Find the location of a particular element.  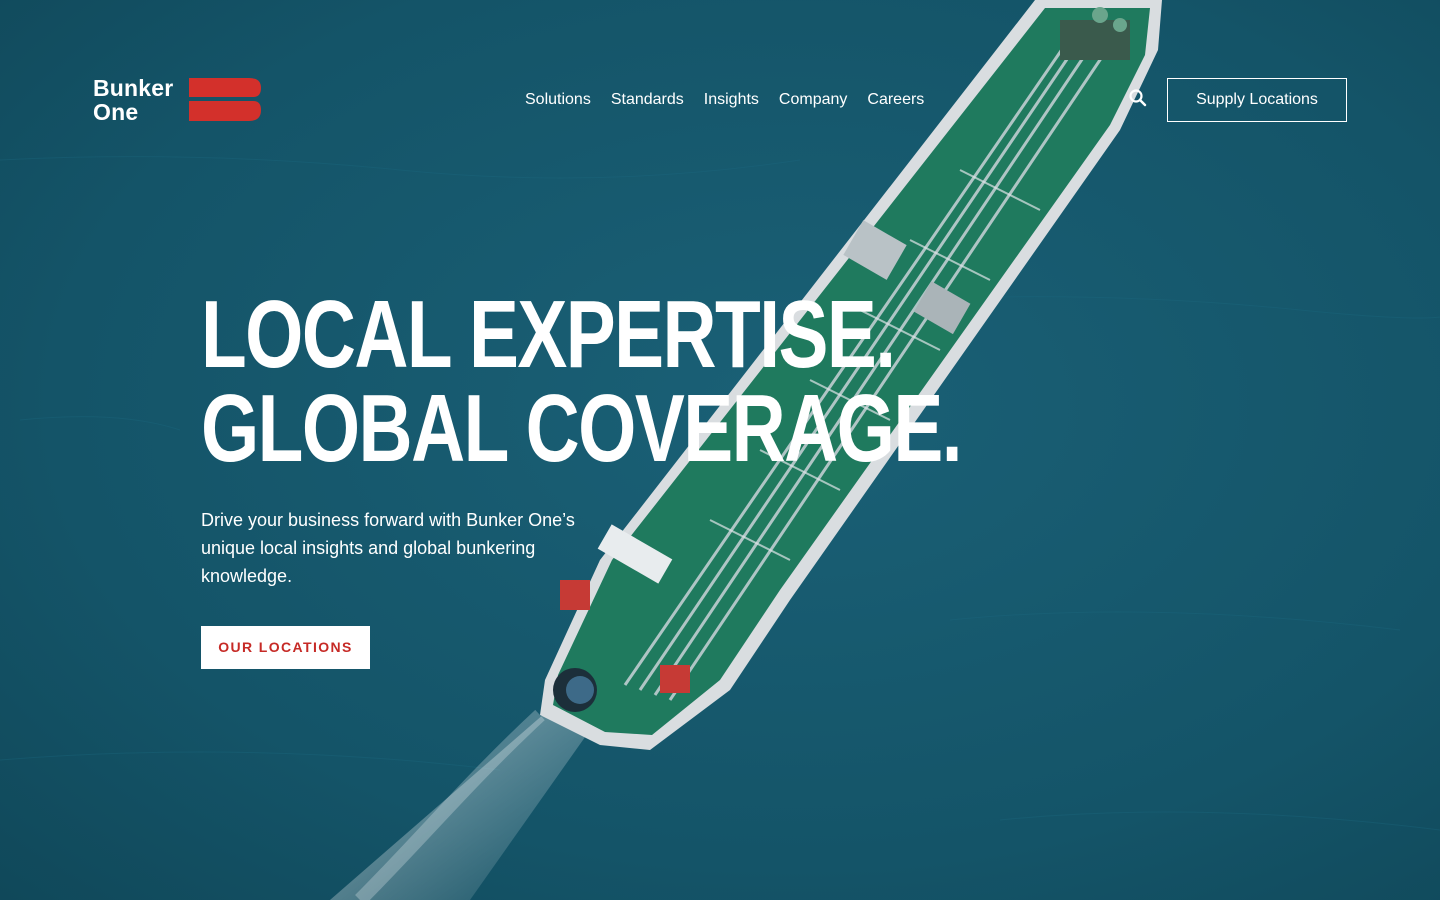

brand-name-line2: One is located at coordinates (116, 112).